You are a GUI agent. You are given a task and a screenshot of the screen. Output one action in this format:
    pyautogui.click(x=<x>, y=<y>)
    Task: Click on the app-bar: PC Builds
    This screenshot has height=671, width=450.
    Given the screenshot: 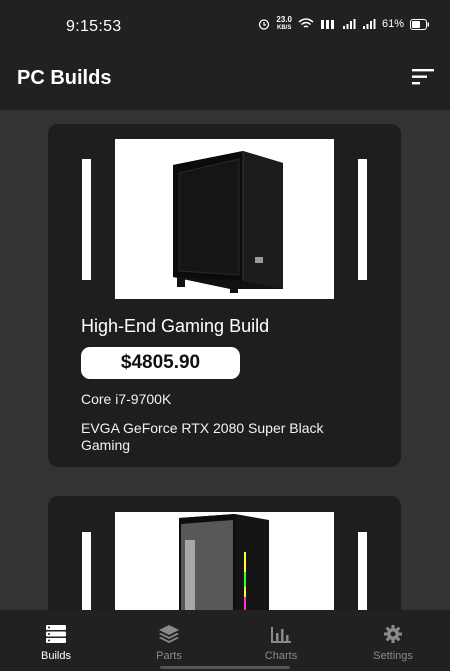 What is the action you would take?
    pyautogui.click(x=225, y=79)
    